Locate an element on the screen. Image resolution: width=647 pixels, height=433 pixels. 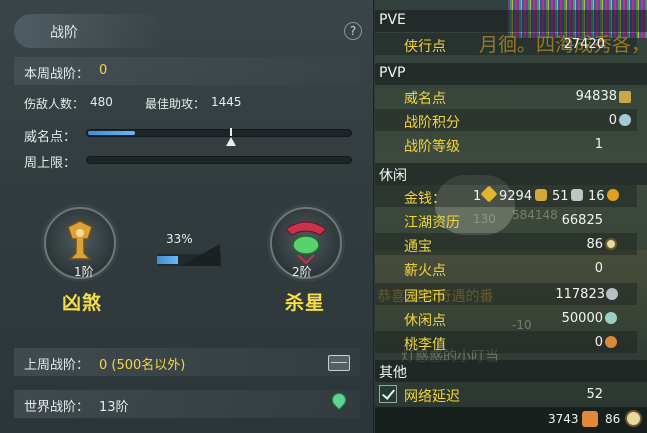
stat-label-tongbao: 通宝 is located at coordinates (418, 247).